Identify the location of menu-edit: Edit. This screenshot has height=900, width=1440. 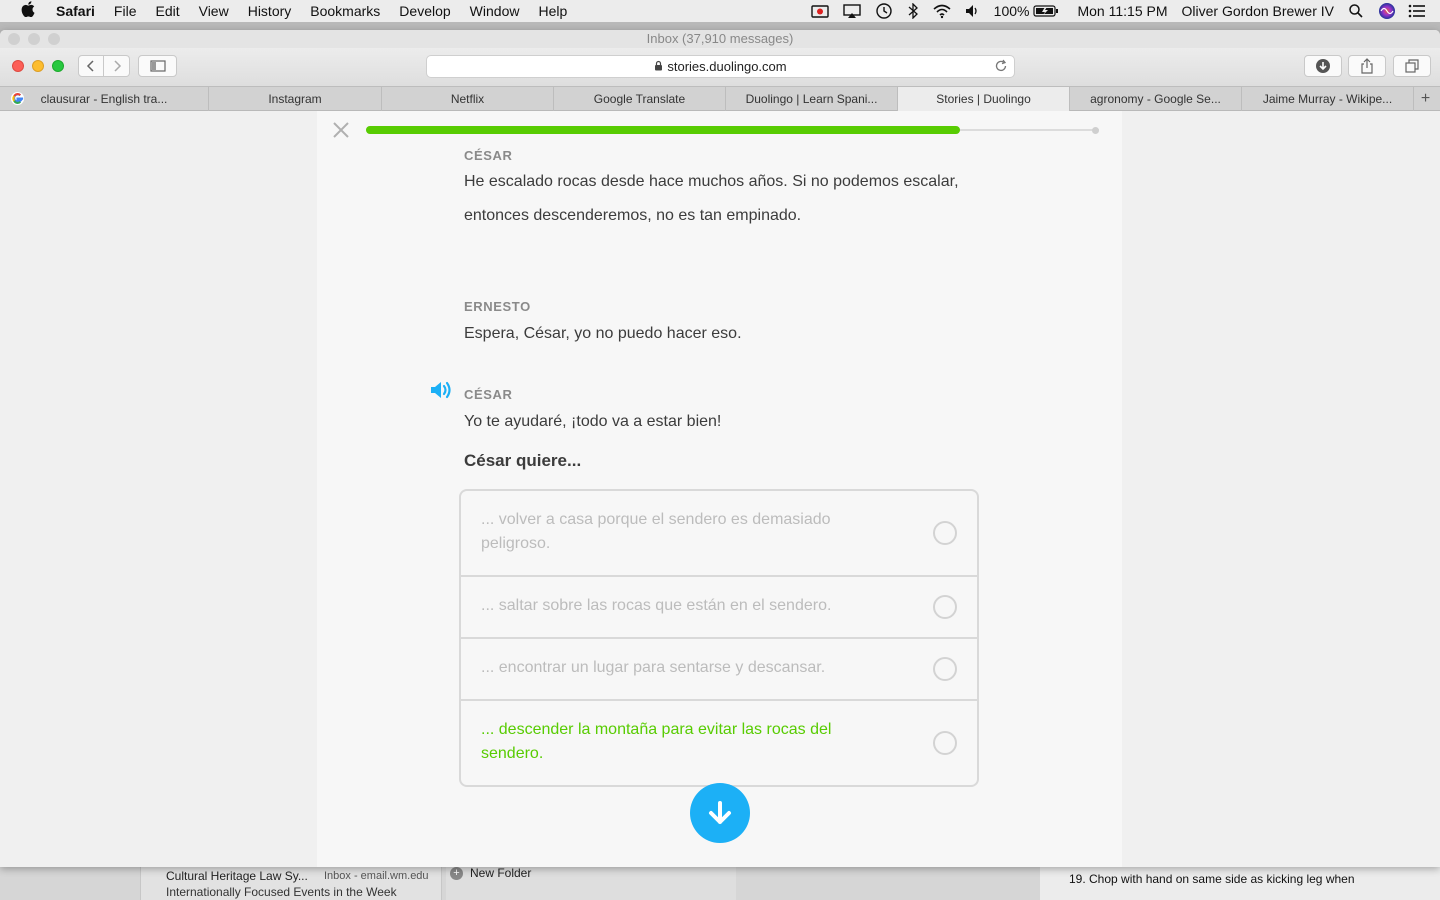
(167, 11).